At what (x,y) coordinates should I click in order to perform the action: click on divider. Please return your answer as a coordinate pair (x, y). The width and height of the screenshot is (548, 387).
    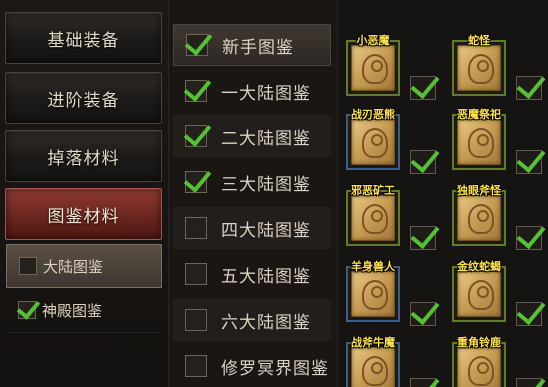
    Looking at the image, I should click on (83, 332).